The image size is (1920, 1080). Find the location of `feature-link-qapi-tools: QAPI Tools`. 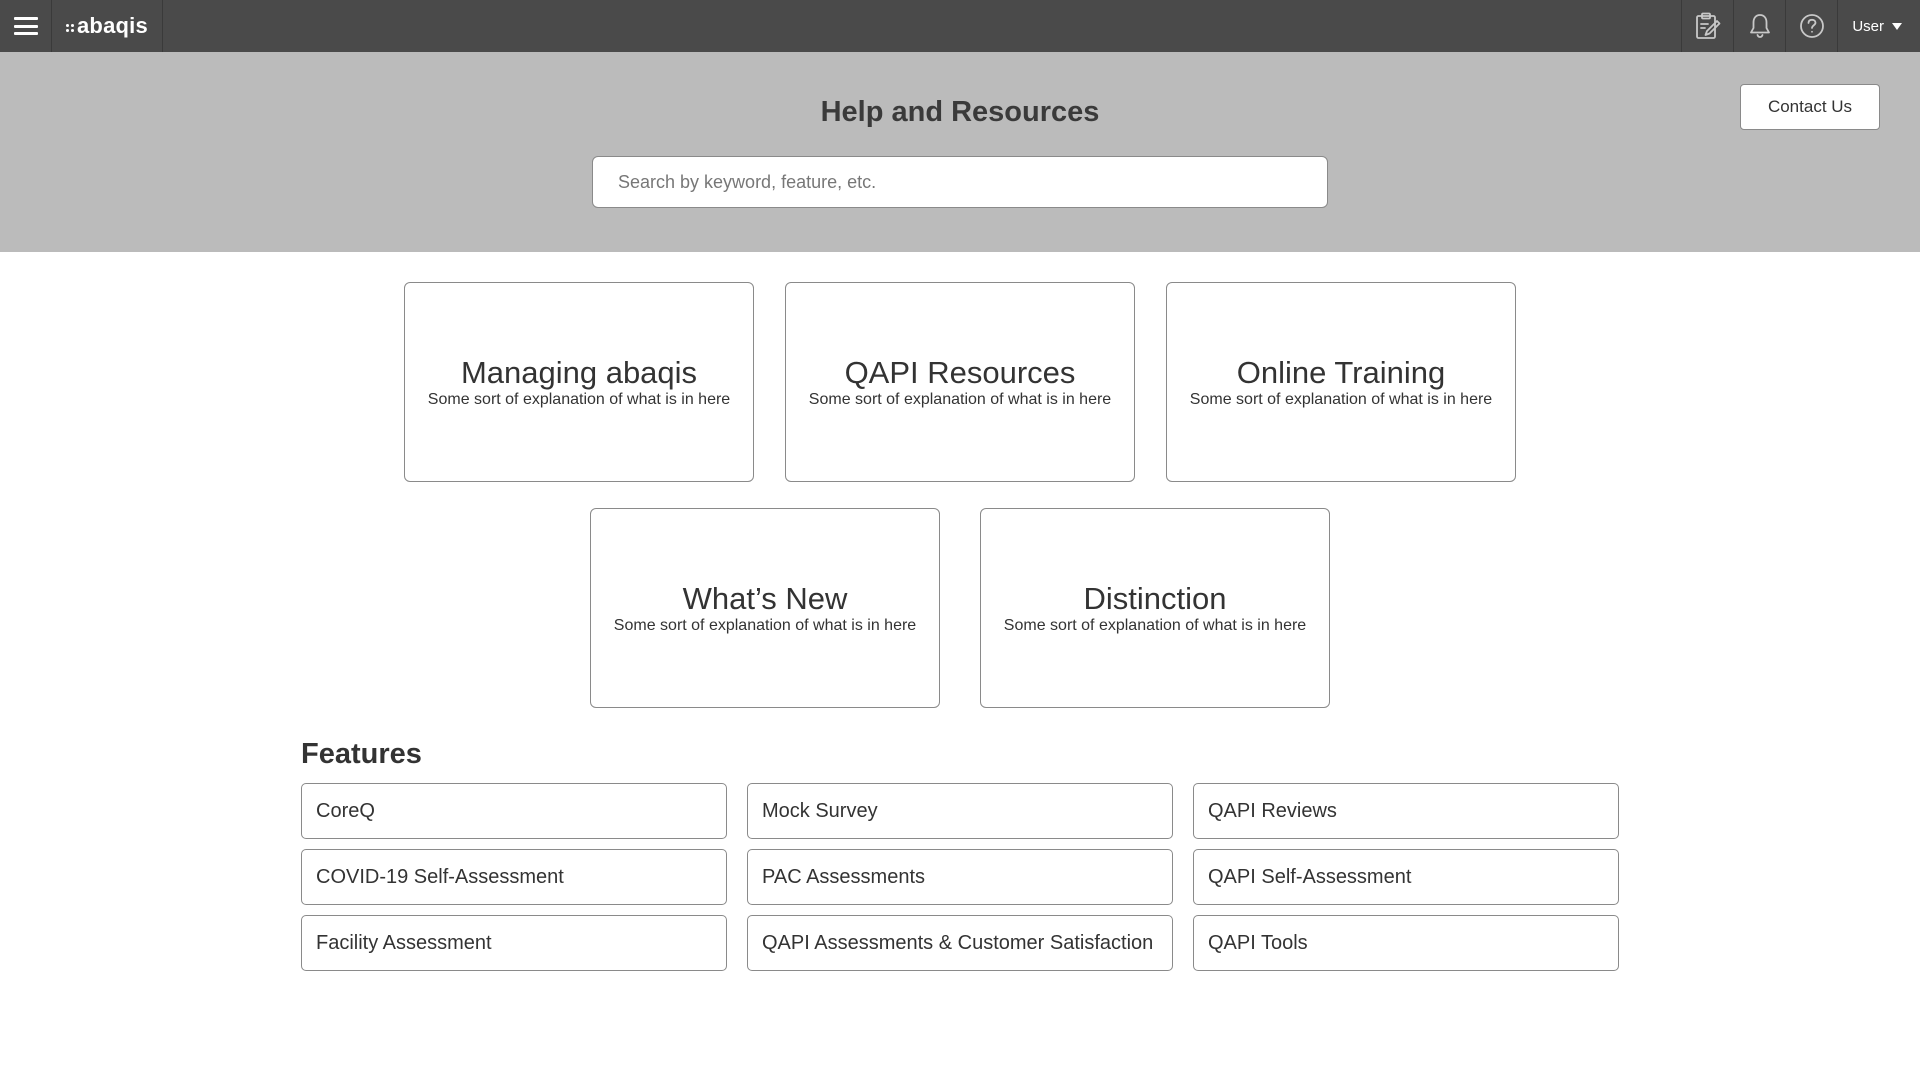

feature-link-qapi-tools: QAPI Tools is located at coordinates (1406, 943).